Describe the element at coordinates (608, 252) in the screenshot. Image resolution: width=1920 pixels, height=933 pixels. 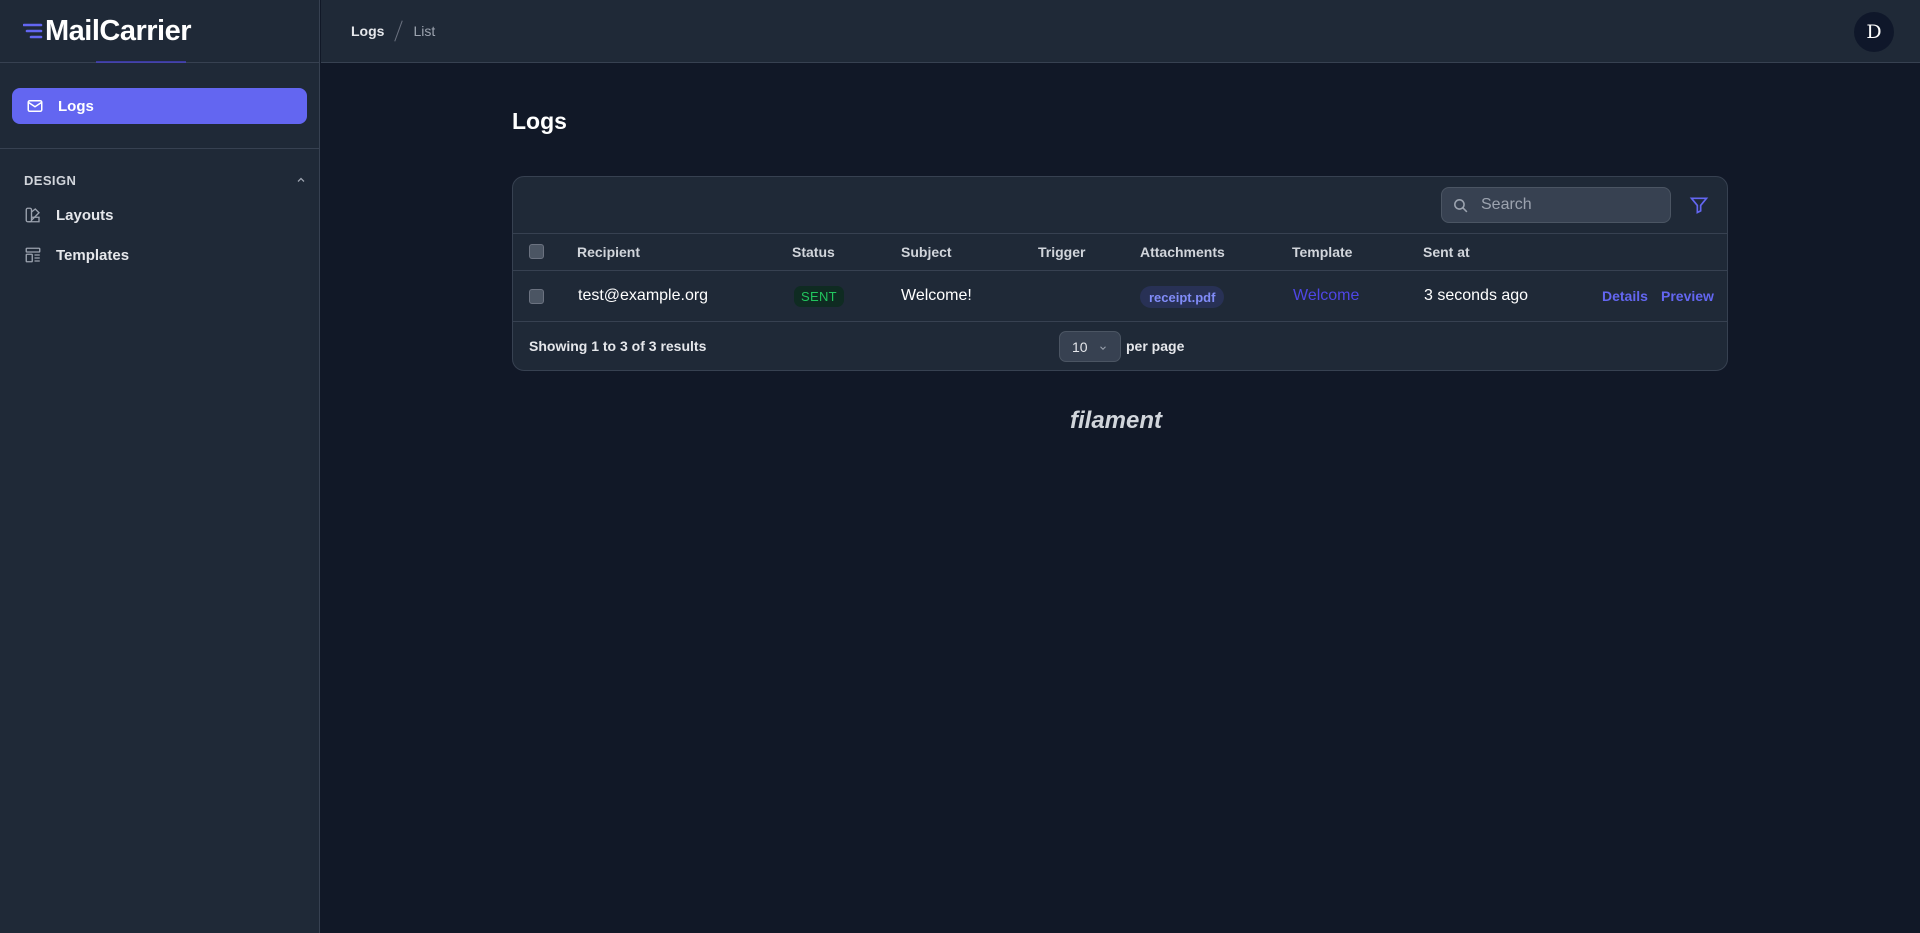
I see `column-header-recipient: Recipient` at that location.